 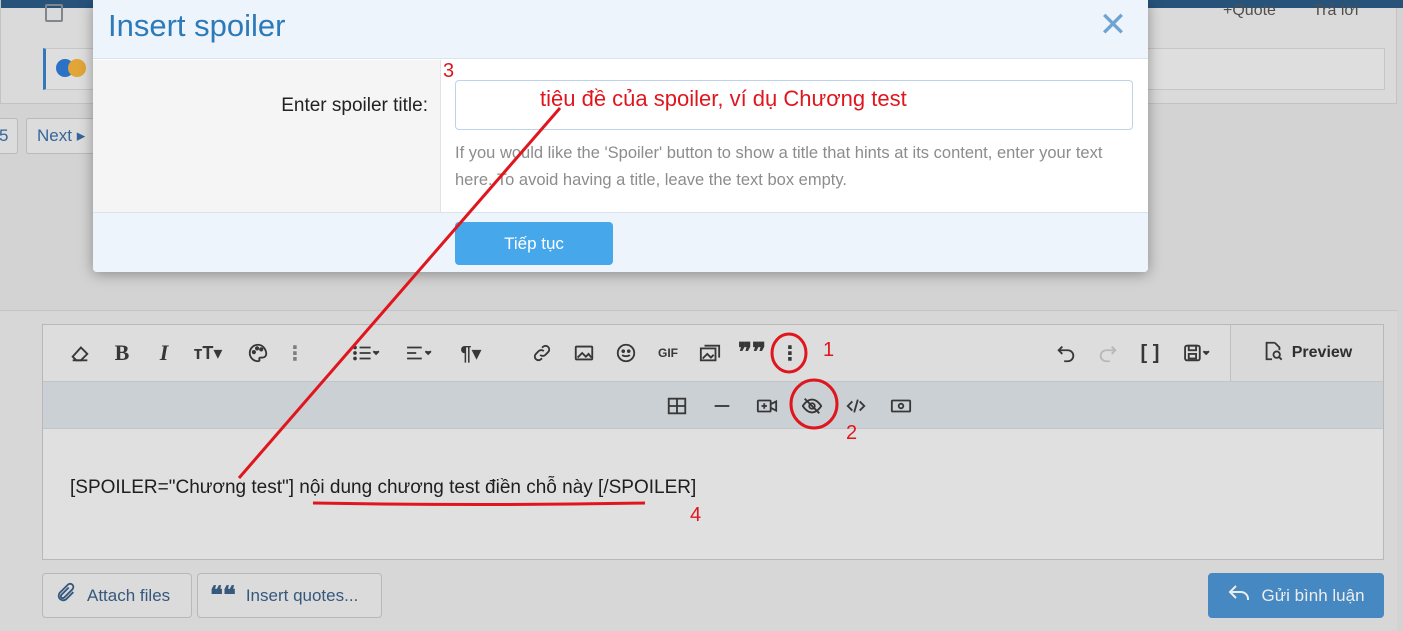 What do you see at coordinates (696, 515) in the screenshot?
I see `annotation-step-4: 4` at bounding box center [696, 515].